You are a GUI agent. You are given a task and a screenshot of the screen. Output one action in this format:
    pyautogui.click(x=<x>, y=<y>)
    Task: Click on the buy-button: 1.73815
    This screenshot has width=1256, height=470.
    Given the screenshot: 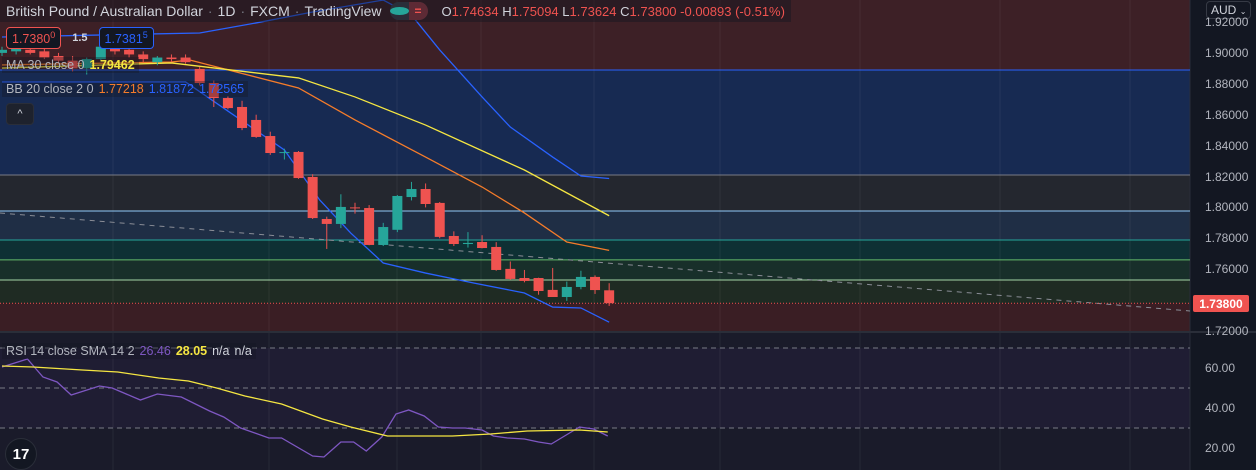 What is the action you would take?
    pyautogui.click(x=126, y=38)
    